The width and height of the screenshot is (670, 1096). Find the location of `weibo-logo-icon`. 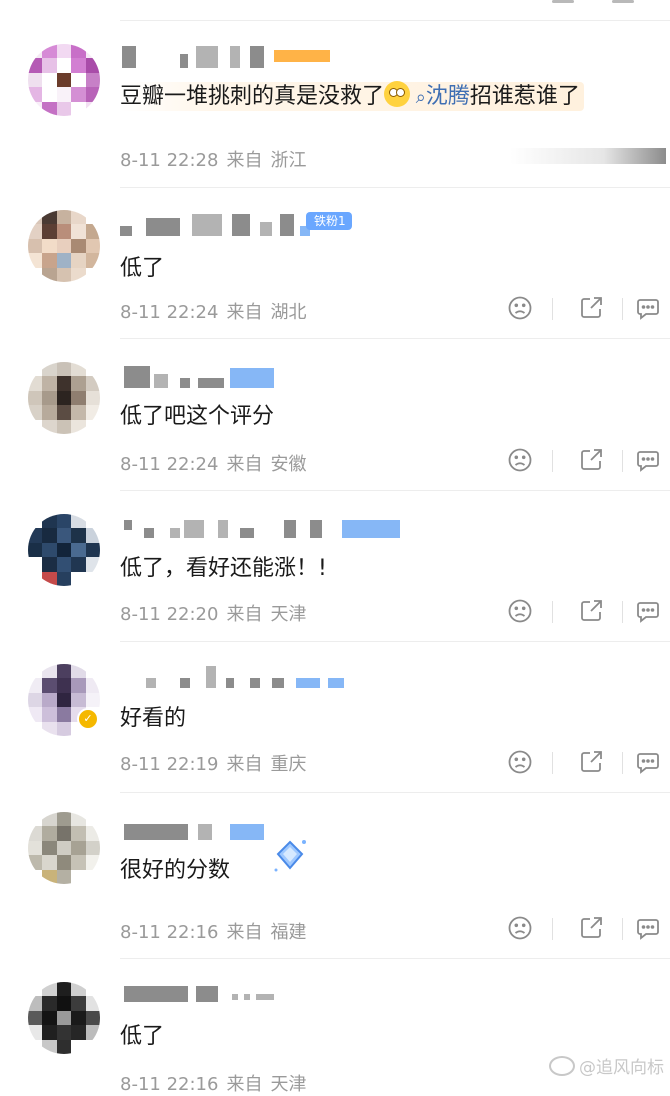

weibo-logo-icon is located at coordinates (562, 1066).